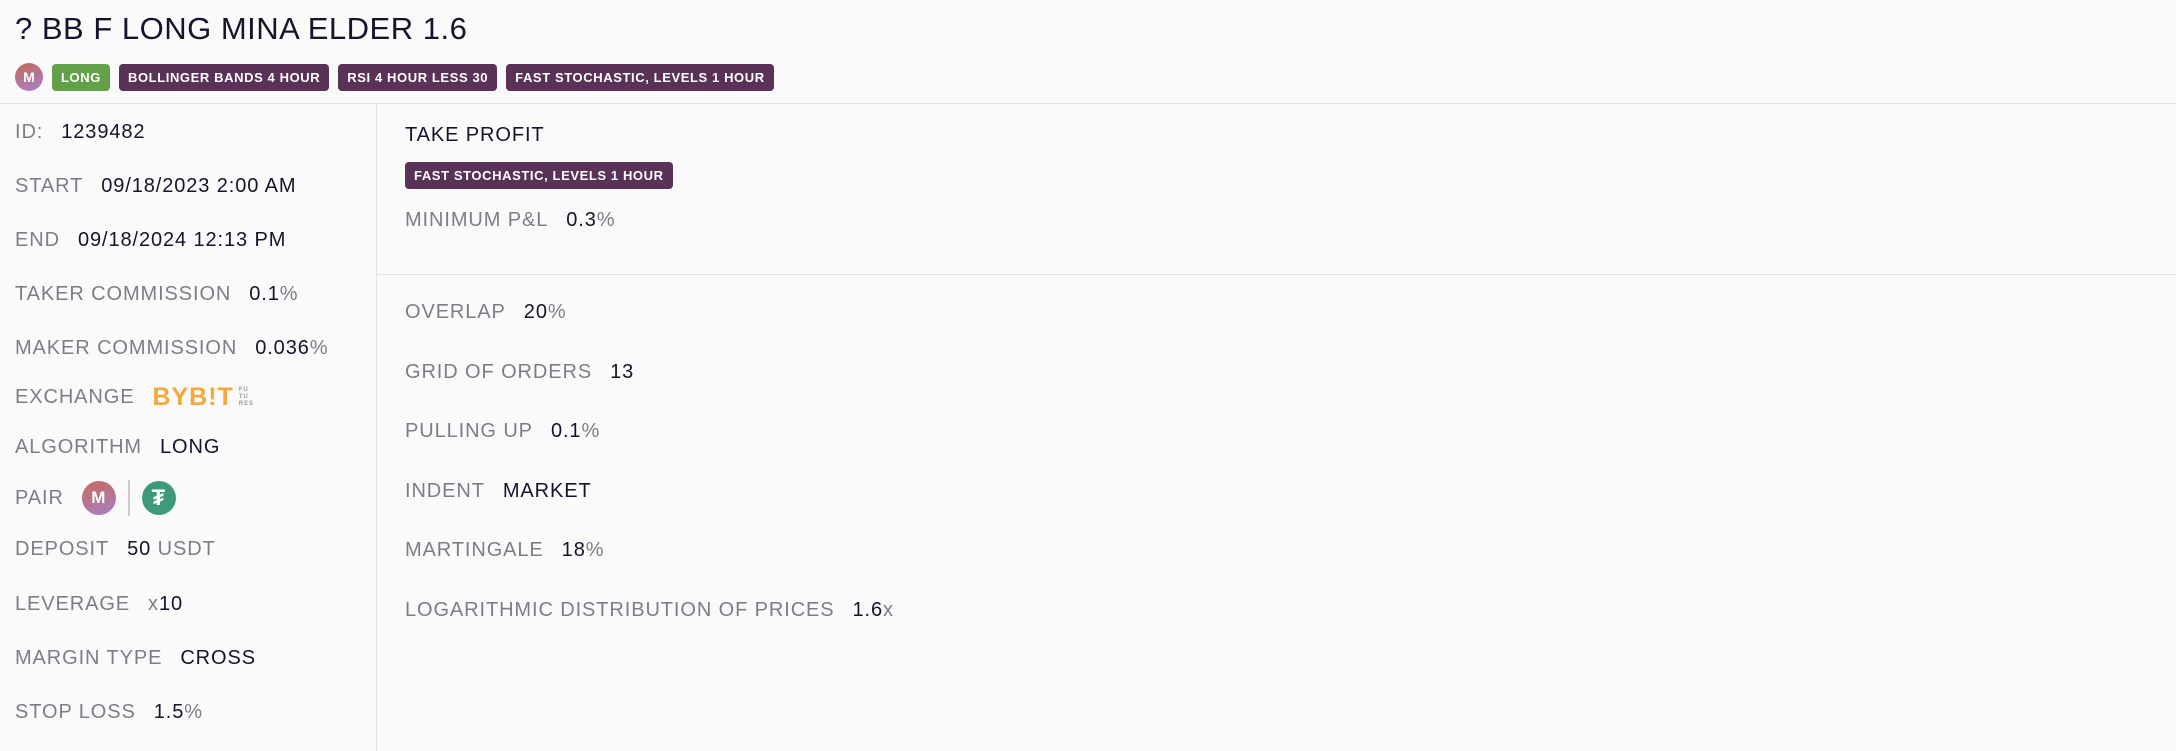 The image size is (2176, 751). Describe the element at coordinates (477, 220) in the screenshot. I see `detail-label: MINIMUM P&L` at that location.